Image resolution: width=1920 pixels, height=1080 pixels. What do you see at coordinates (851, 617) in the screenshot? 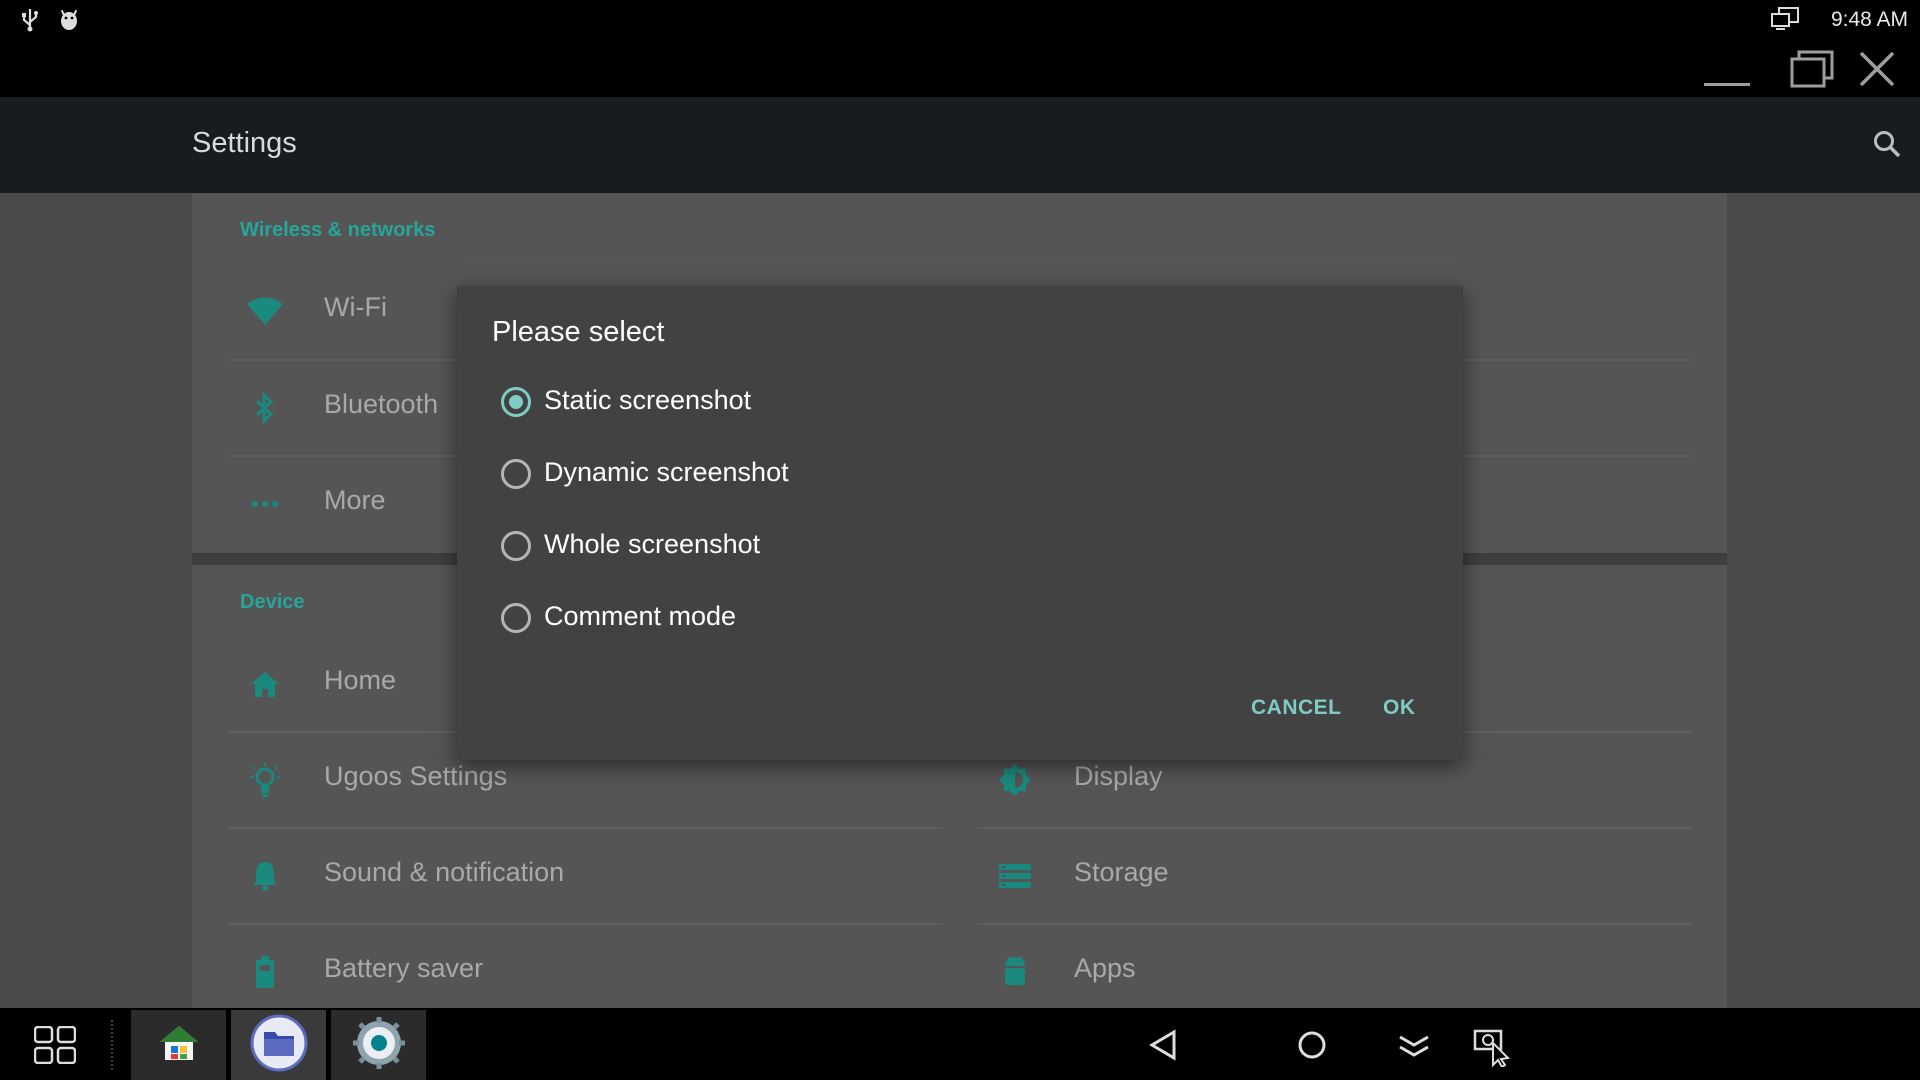
I see `option-comment-mode: Comment mode` at bounding box center [851, 617].